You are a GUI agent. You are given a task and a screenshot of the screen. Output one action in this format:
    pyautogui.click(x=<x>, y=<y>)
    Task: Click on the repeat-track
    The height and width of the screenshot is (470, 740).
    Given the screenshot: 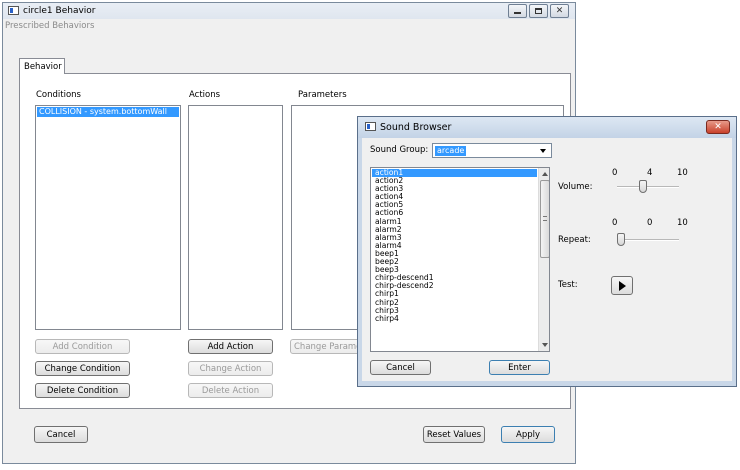 What is the action you would take?
    pyautogui.click(x=648, y=240)
    